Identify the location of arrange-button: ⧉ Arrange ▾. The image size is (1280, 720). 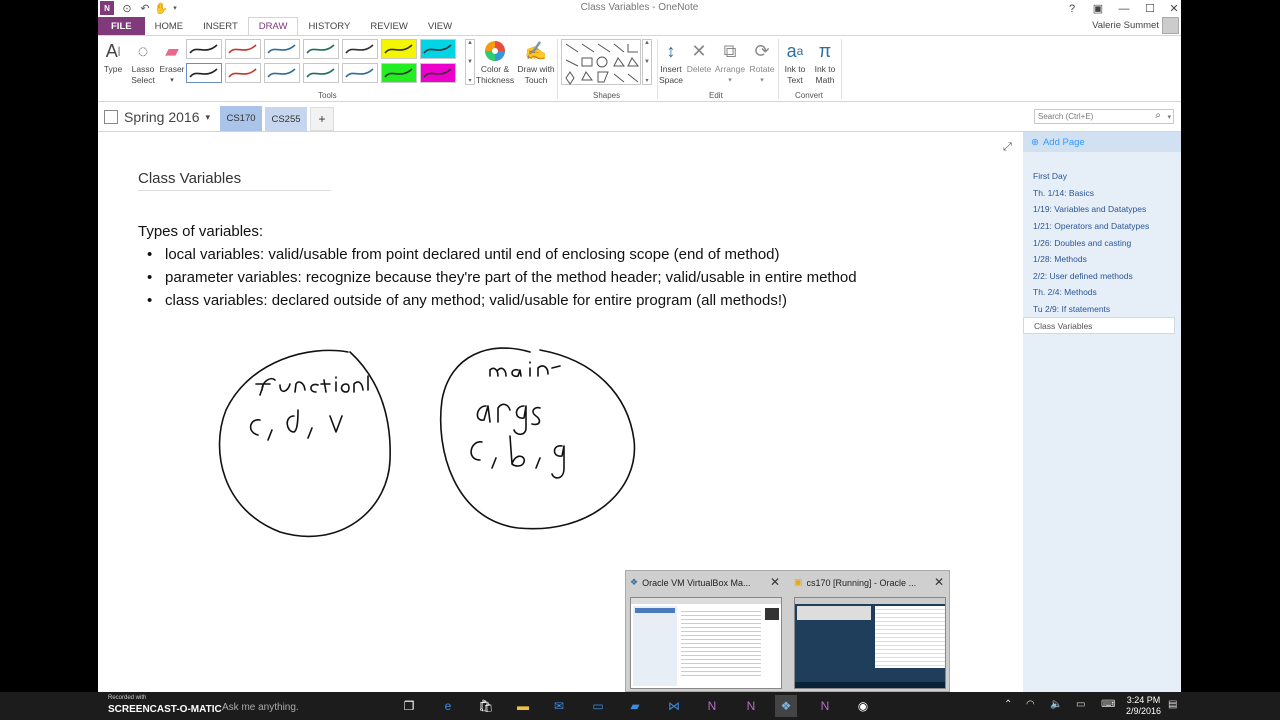
(730, 62).